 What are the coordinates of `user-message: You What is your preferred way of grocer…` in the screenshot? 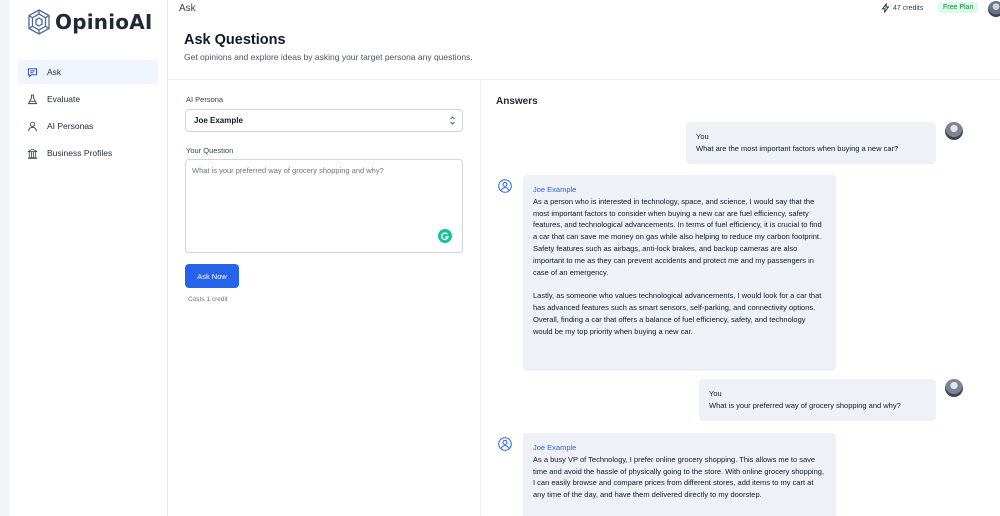 It's located at (817, 400).